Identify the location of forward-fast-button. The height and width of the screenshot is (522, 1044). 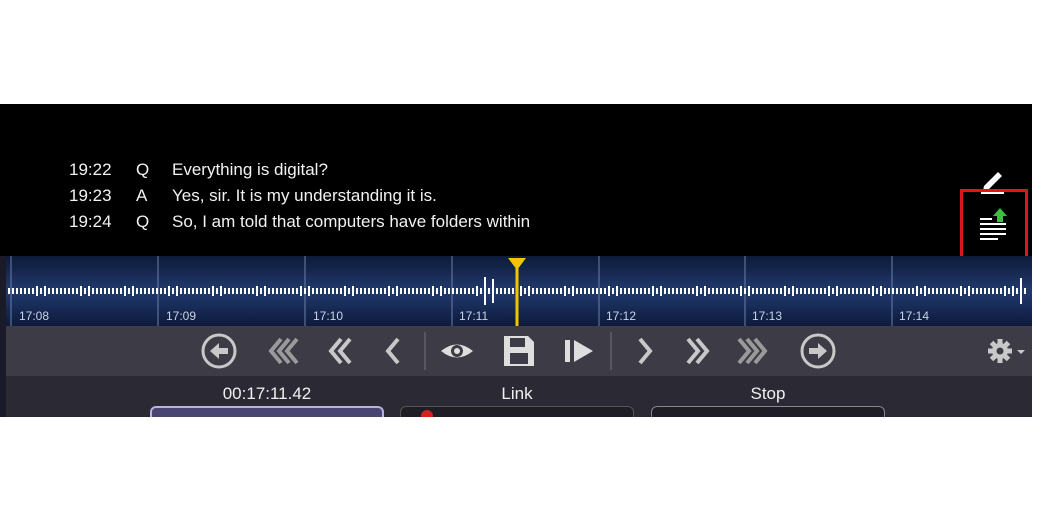
(751, 351).